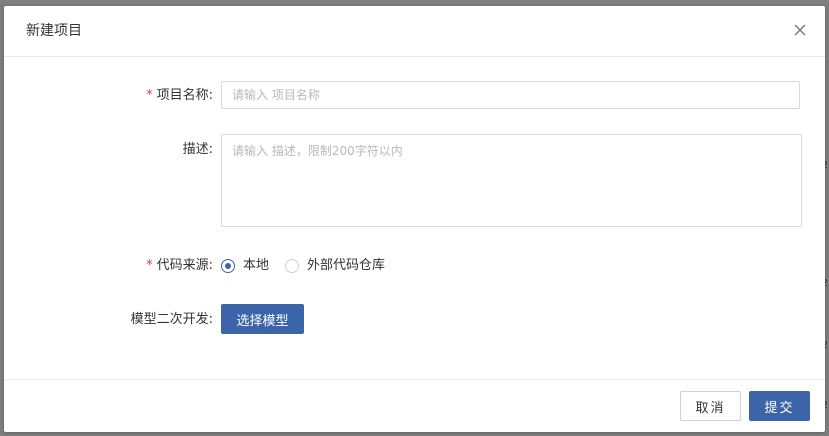 This screenshot has width=829, height=436. Describe the element at coordinates (511, 180) in the screenshot. I see `description-textarea` at that location.